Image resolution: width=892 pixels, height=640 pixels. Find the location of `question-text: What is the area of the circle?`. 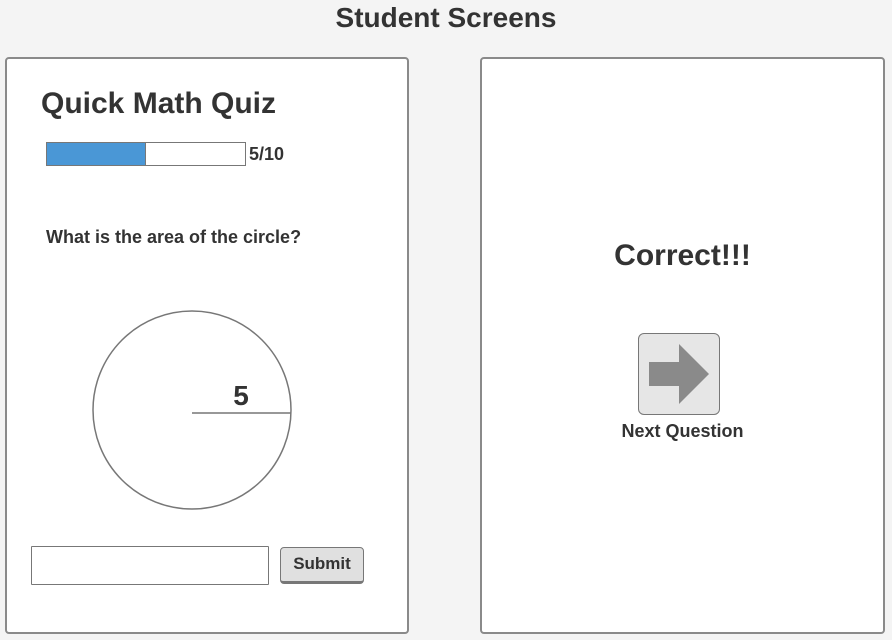

question-text: What is the area of the circle? is located at coordinates (174, 237).